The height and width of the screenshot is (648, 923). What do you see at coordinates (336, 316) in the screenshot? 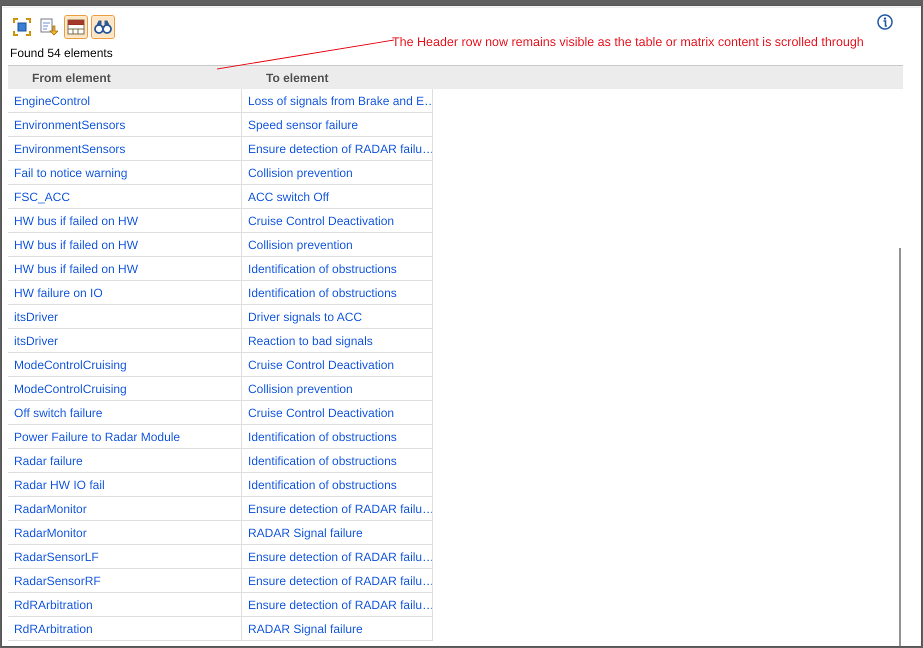
I see `link-cell: Driver signals to ACC` at bounding box center [336, 316].